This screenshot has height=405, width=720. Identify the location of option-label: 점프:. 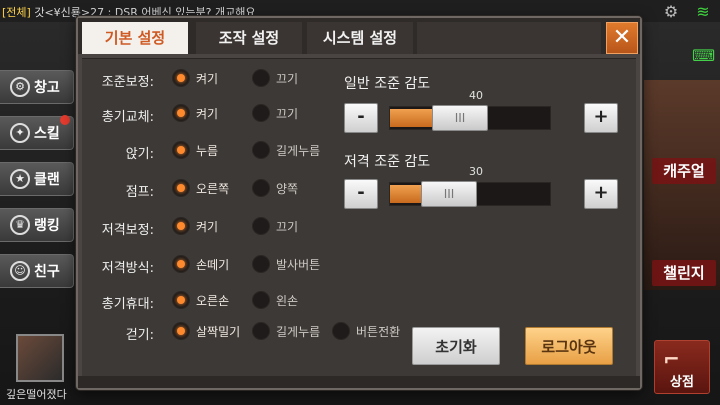
(139, 192).